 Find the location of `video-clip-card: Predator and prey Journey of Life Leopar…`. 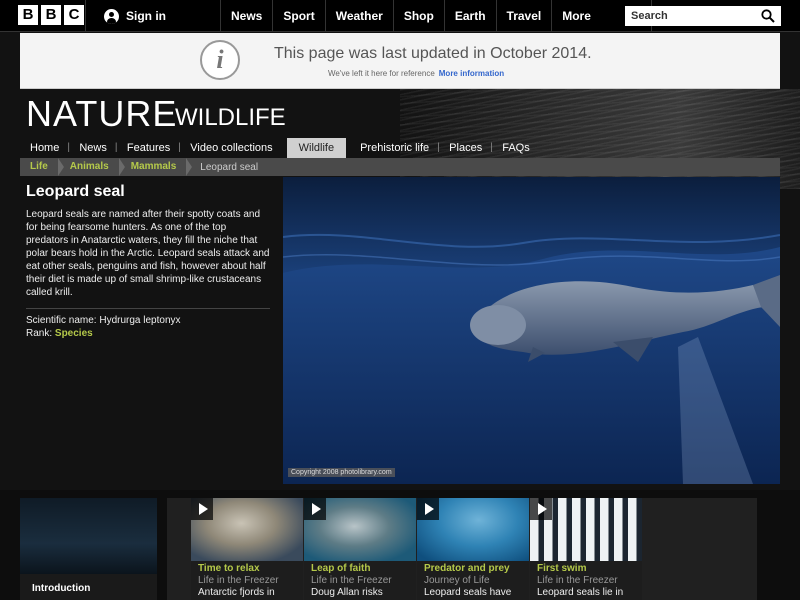

video-clip-card: Predator and prey Journey of Life Leopar… is located at coordinates (473, 549).